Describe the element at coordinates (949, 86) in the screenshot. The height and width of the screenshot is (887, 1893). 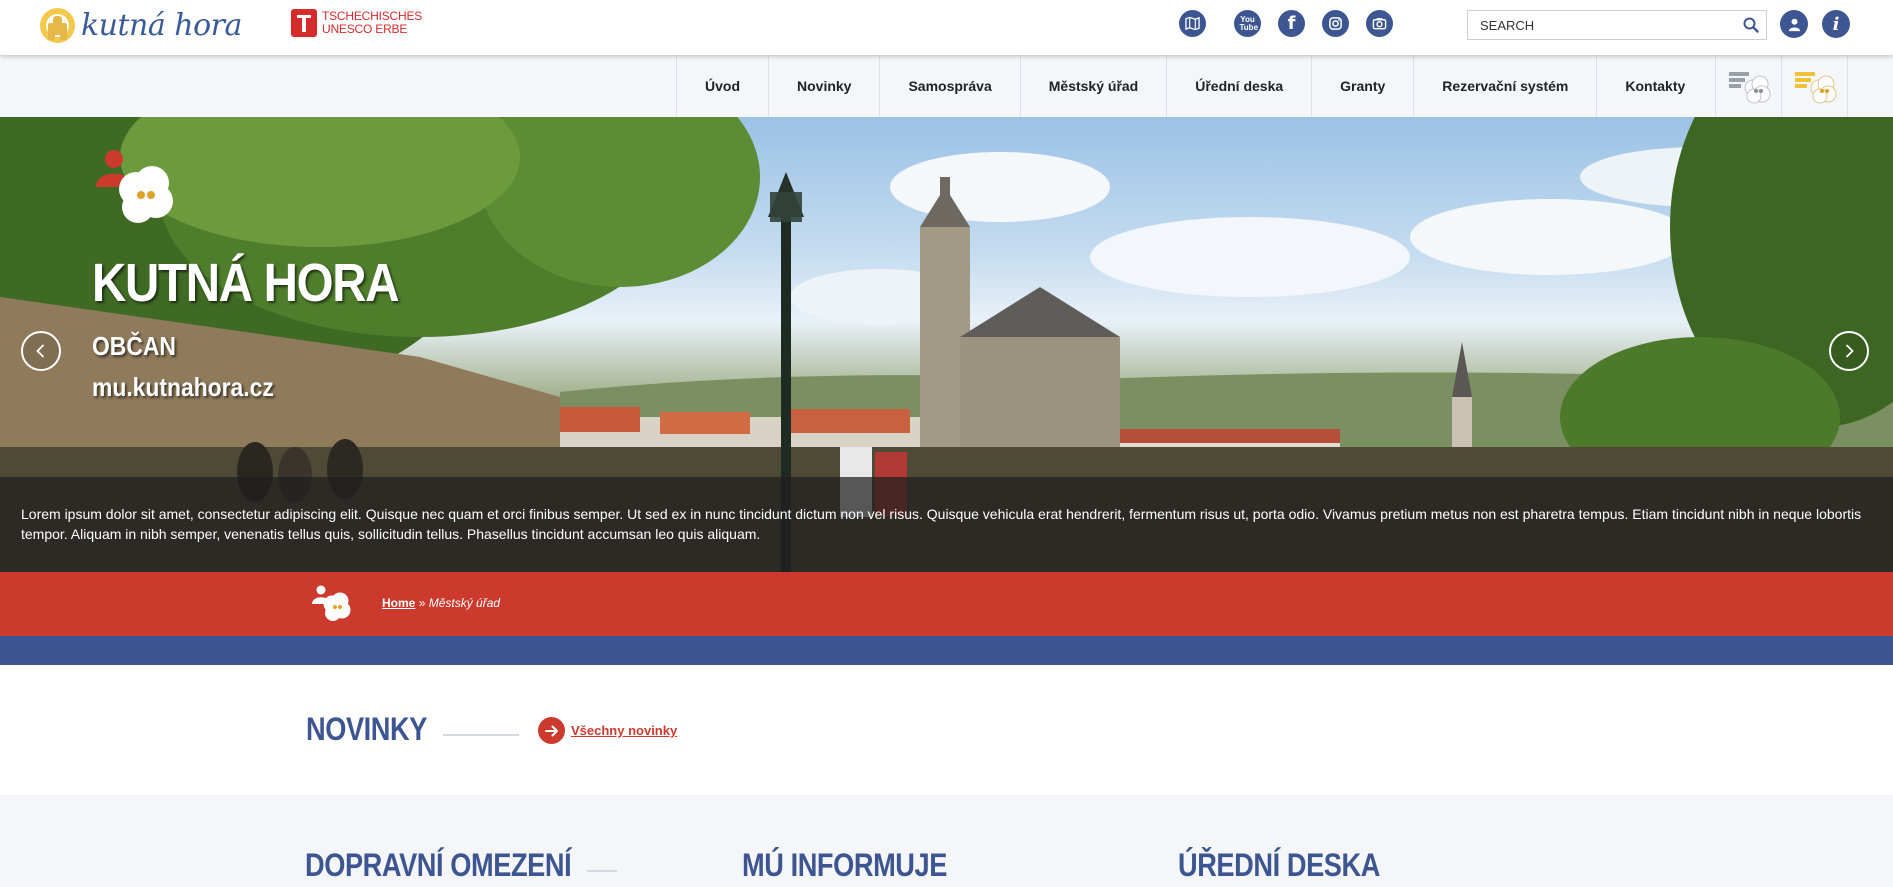
I see `nav-item-samosprava: Samospráva` at that location.